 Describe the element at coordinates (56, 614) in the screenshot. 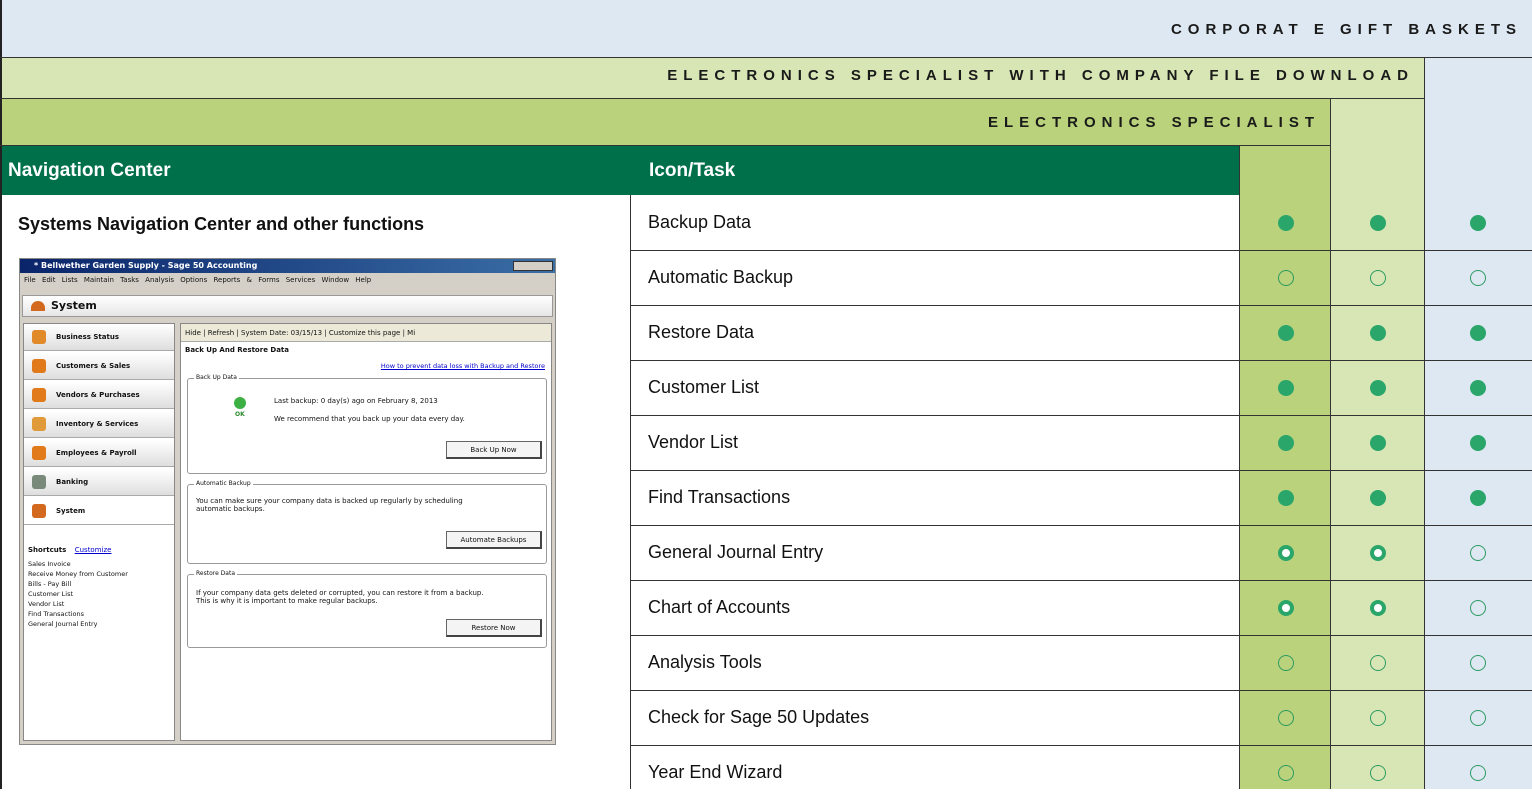

I see `shortcut-link: Find Transactions` at that location.